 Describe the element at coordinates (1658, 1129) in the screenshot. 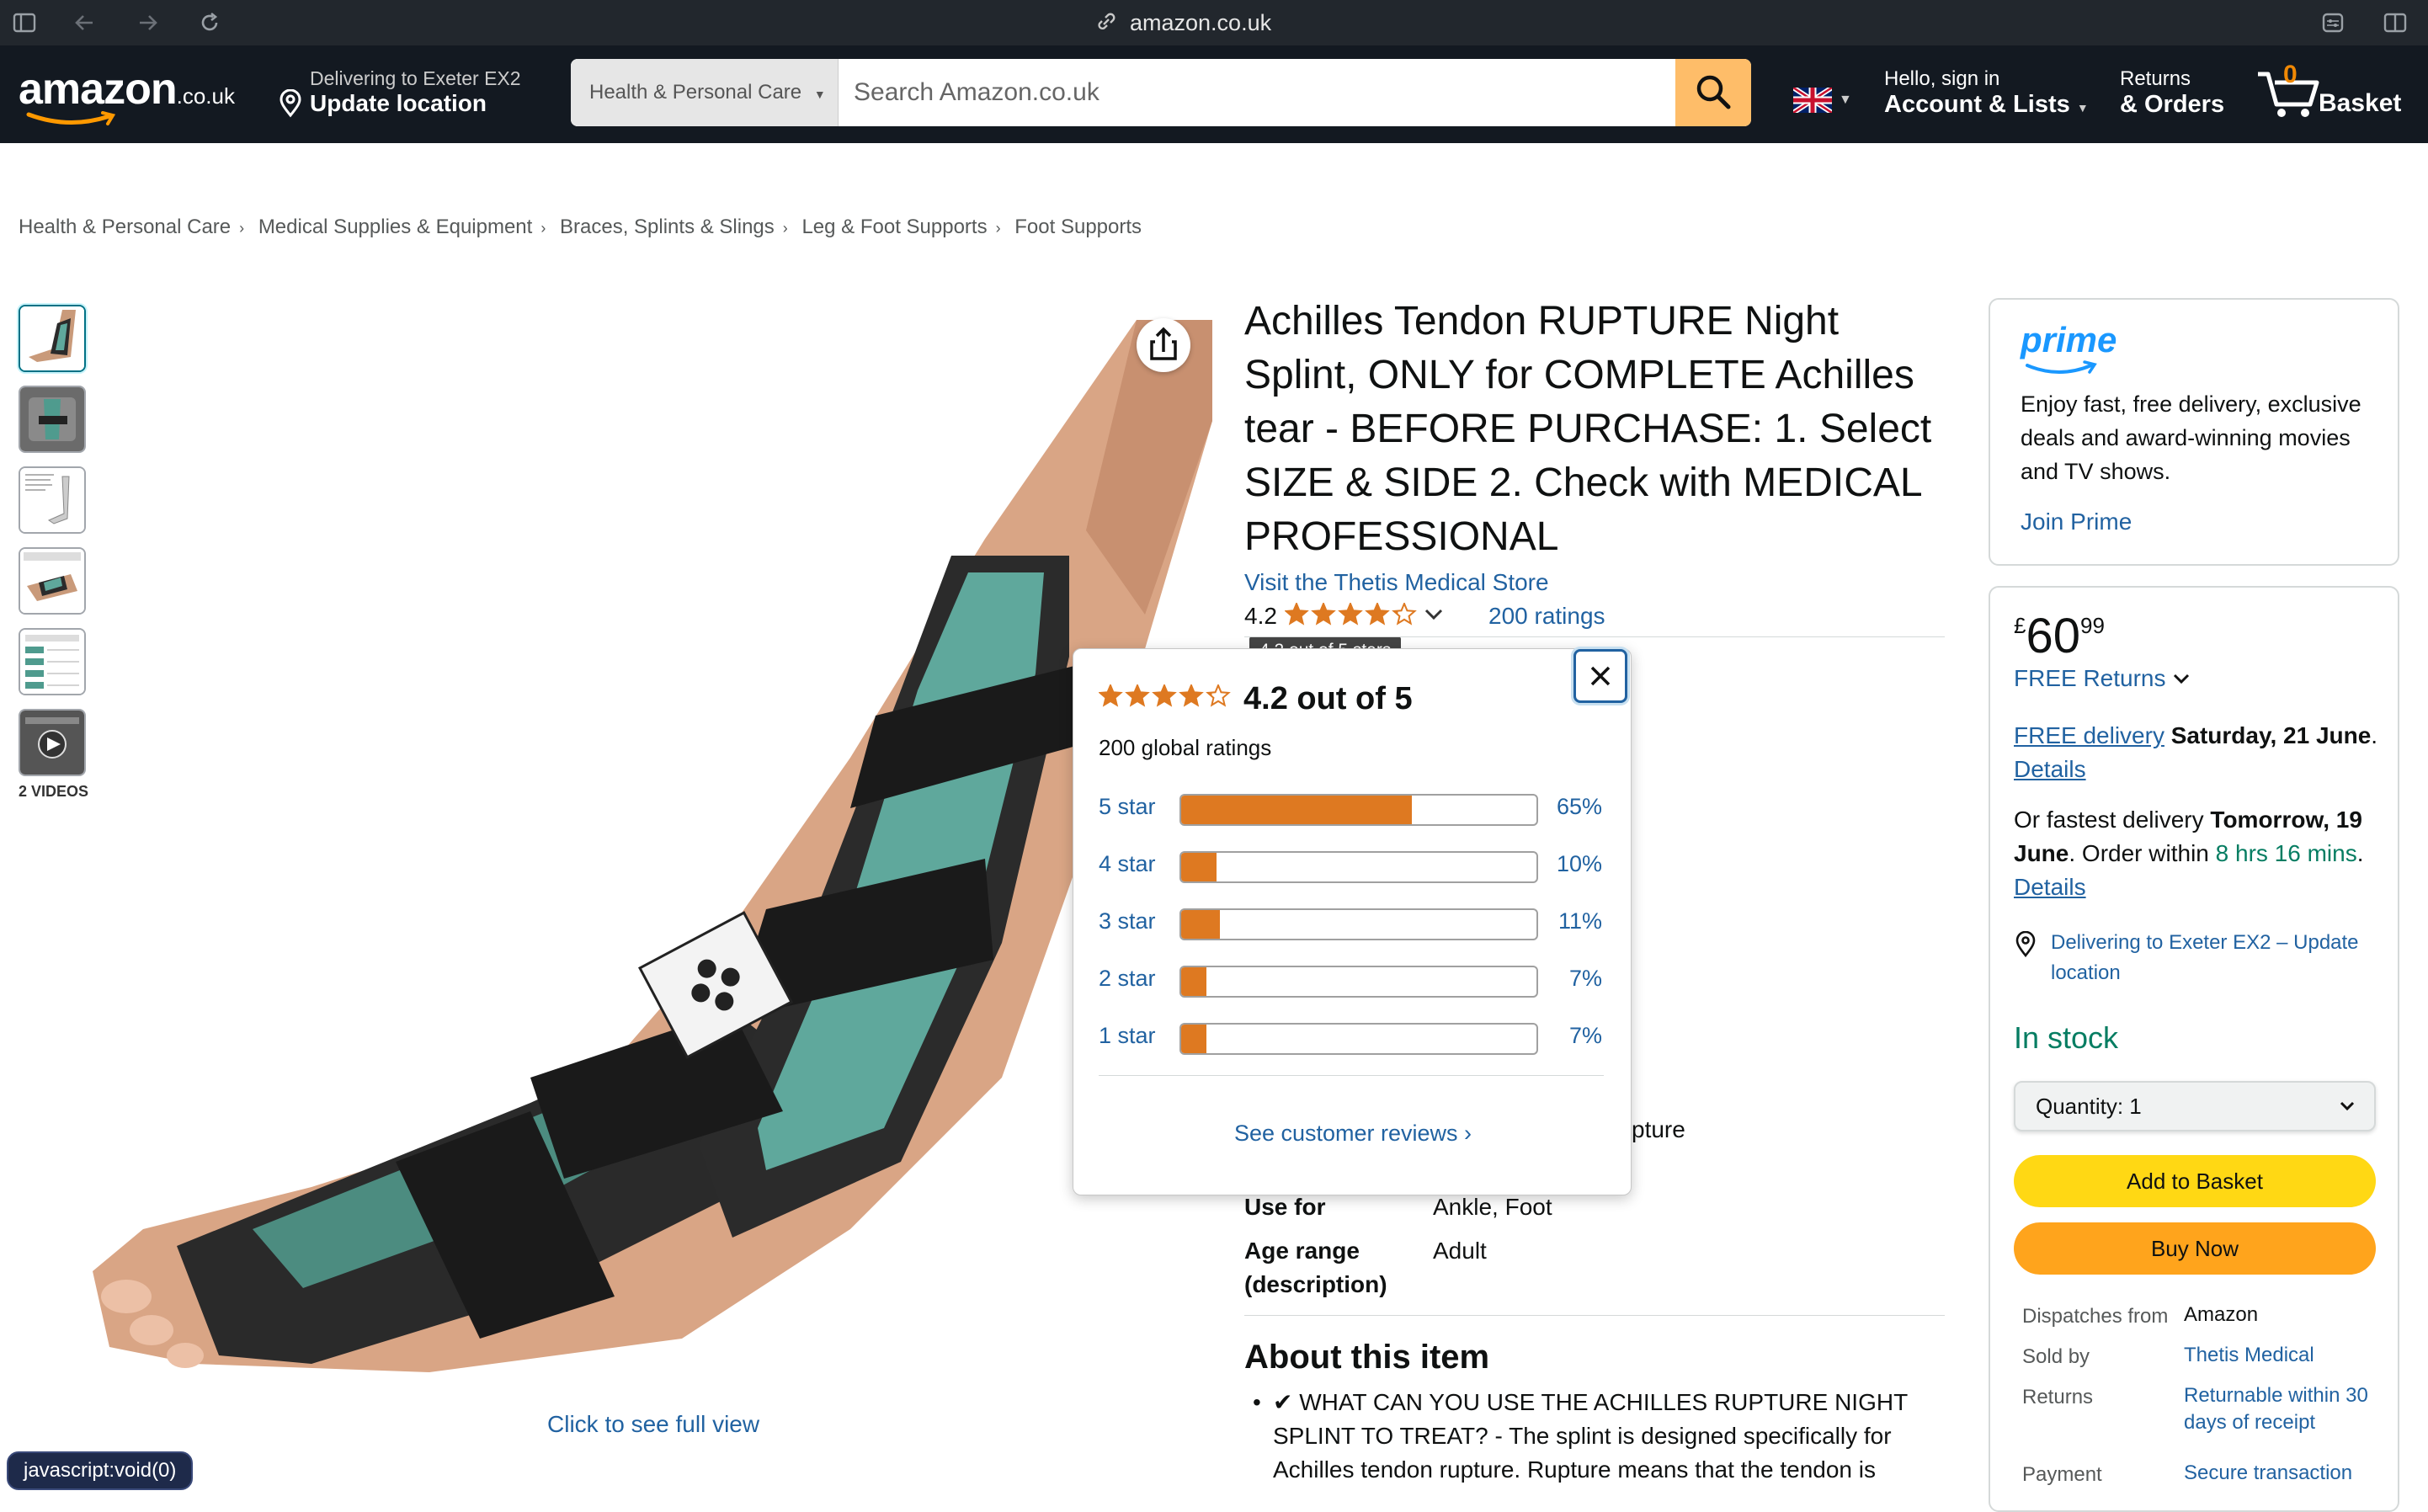

I see `spec-partial-value: pture` at that location.